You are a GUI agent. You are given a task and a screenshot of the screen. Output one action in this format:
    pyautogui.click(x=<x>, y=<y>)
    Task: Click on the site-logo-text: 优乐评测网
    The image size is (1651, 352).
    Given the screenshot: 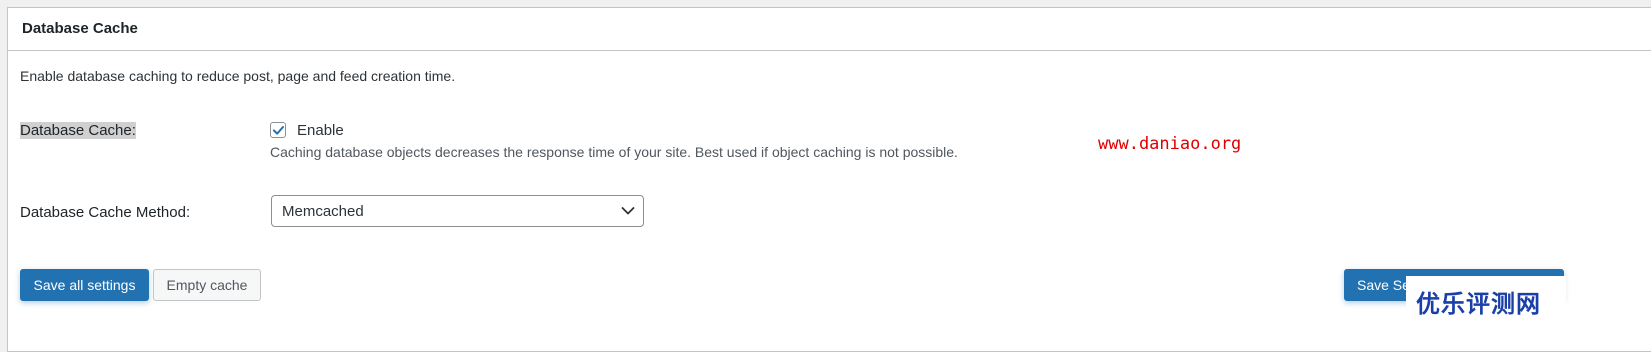 What is the action you would take?
    pyautogui.click(x=1478, y=304)
    